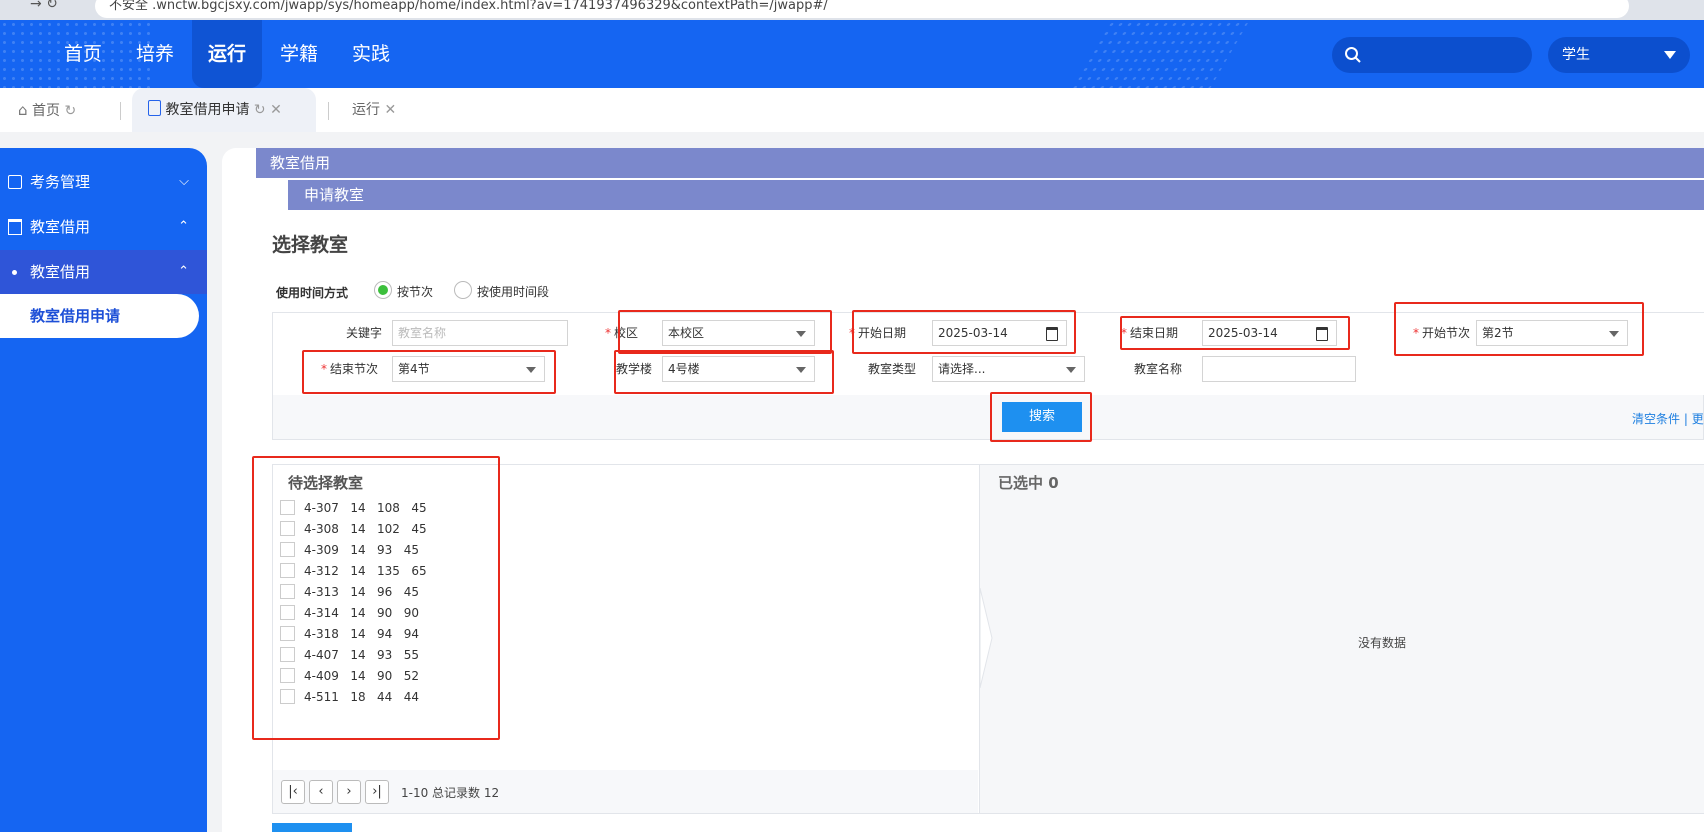 The width and height of the screenshot is (1704, 832). Describe the element at coordinates (299, 54) in the screenshot. I see `nav-item-status: 学籍` at that location.